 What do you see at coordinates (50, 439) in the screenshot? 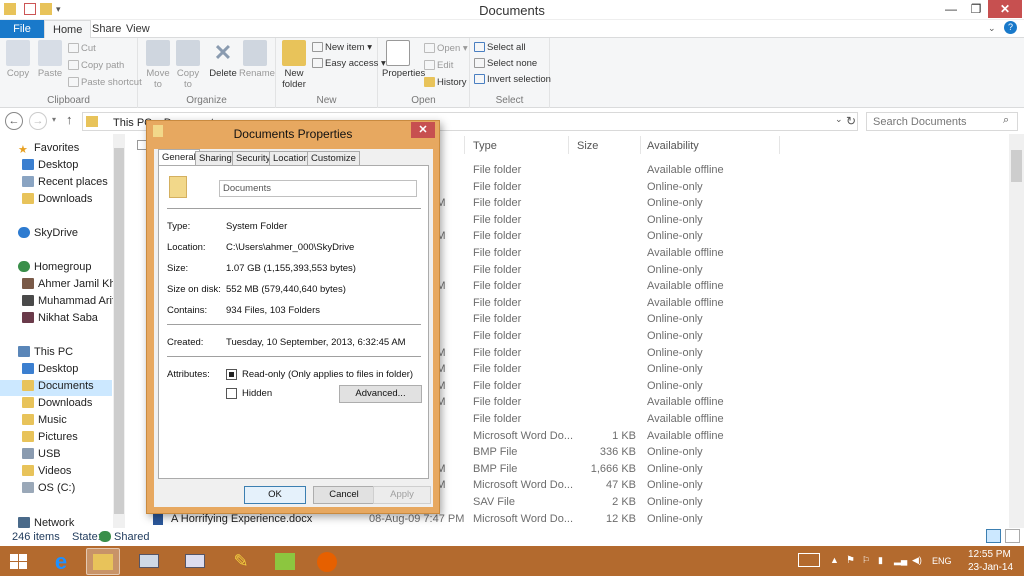
I see `nav-pc-pictures: Pictures` at bounding box center [50, 439].